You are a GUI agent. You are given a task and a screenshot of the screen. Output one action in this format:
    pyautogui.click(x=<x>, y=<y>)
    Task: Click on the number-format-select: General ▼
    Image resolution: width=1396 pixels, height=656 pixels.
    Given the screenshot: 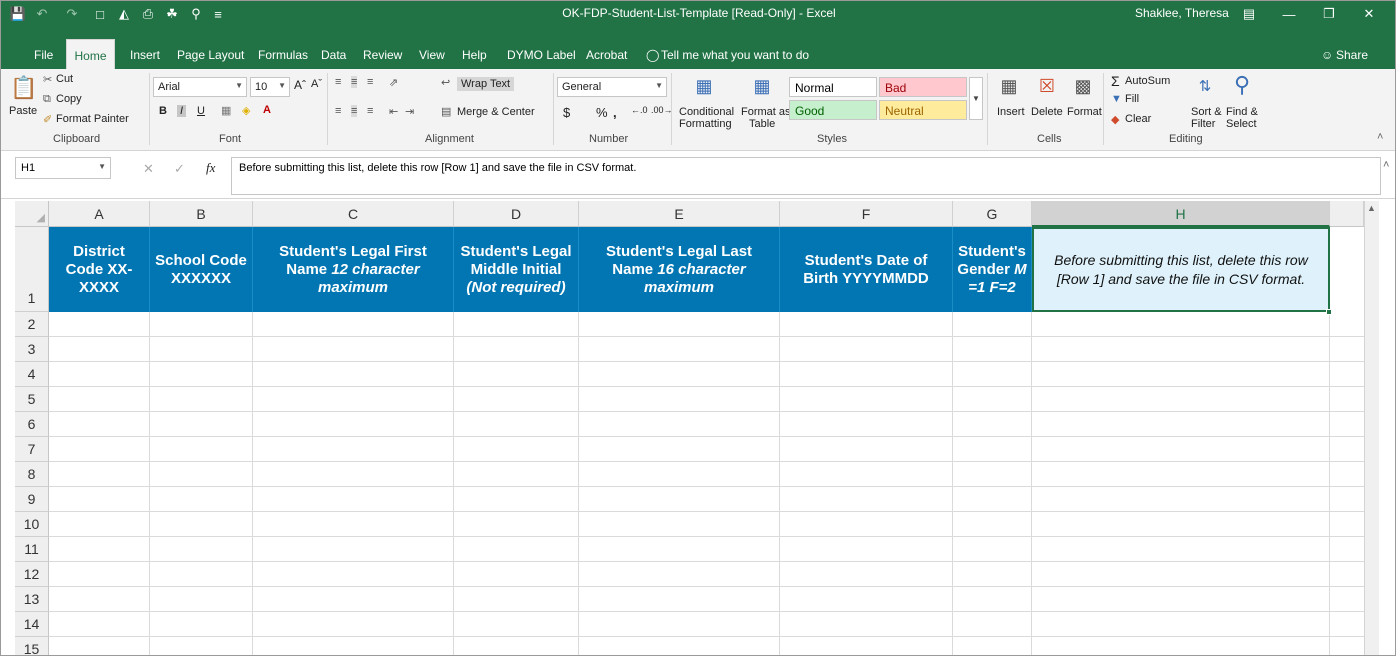 What is the action you would take?
    pyautogui.click(x=612, y=87)
    